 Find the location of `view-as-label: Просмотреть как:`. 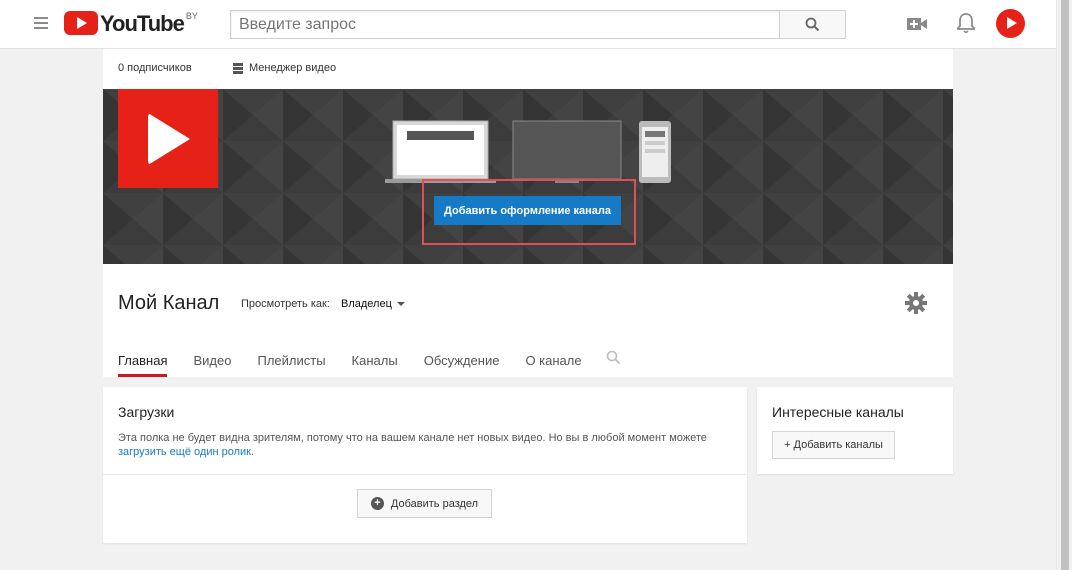

view-as-label: Просмотреть как: is located at coordinates (285, 304).